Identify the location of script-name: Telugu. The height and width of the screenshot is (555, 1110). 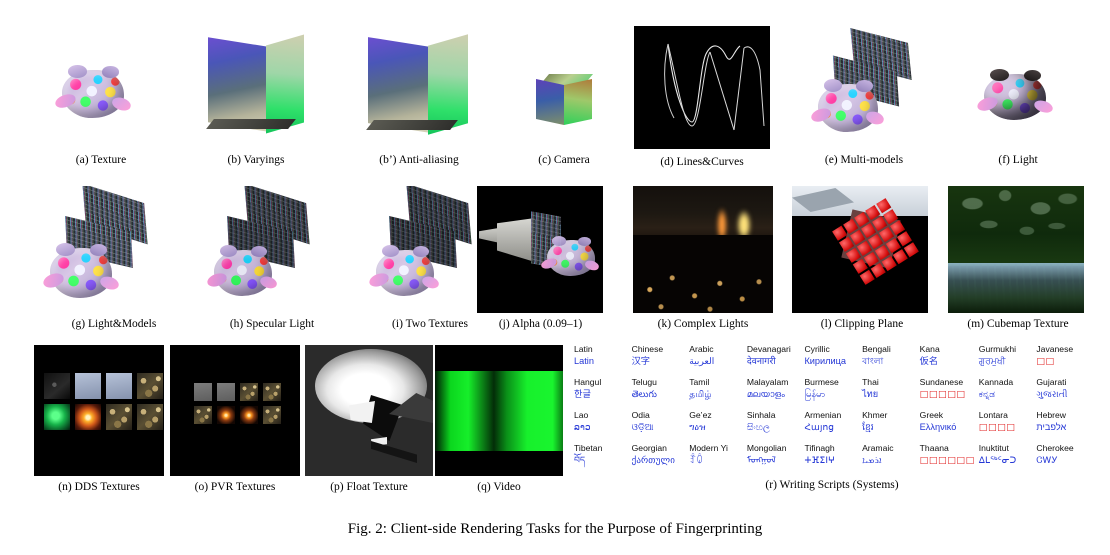
(644, 382).